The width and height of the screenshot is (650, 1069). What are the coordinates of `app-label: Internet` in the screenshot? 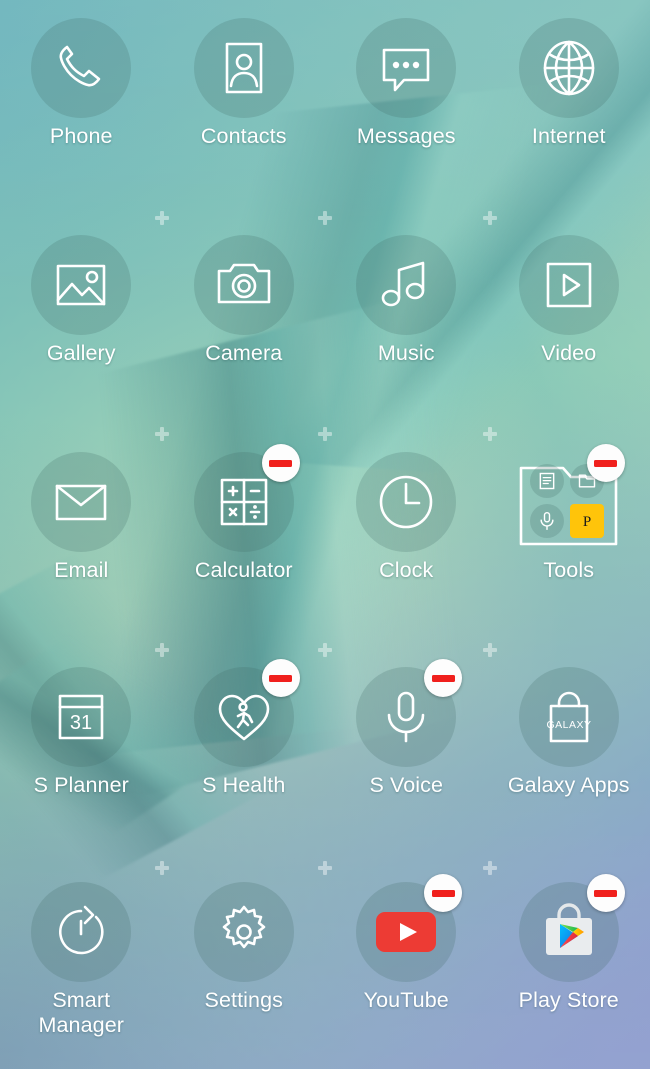 It's located at (568, 136).